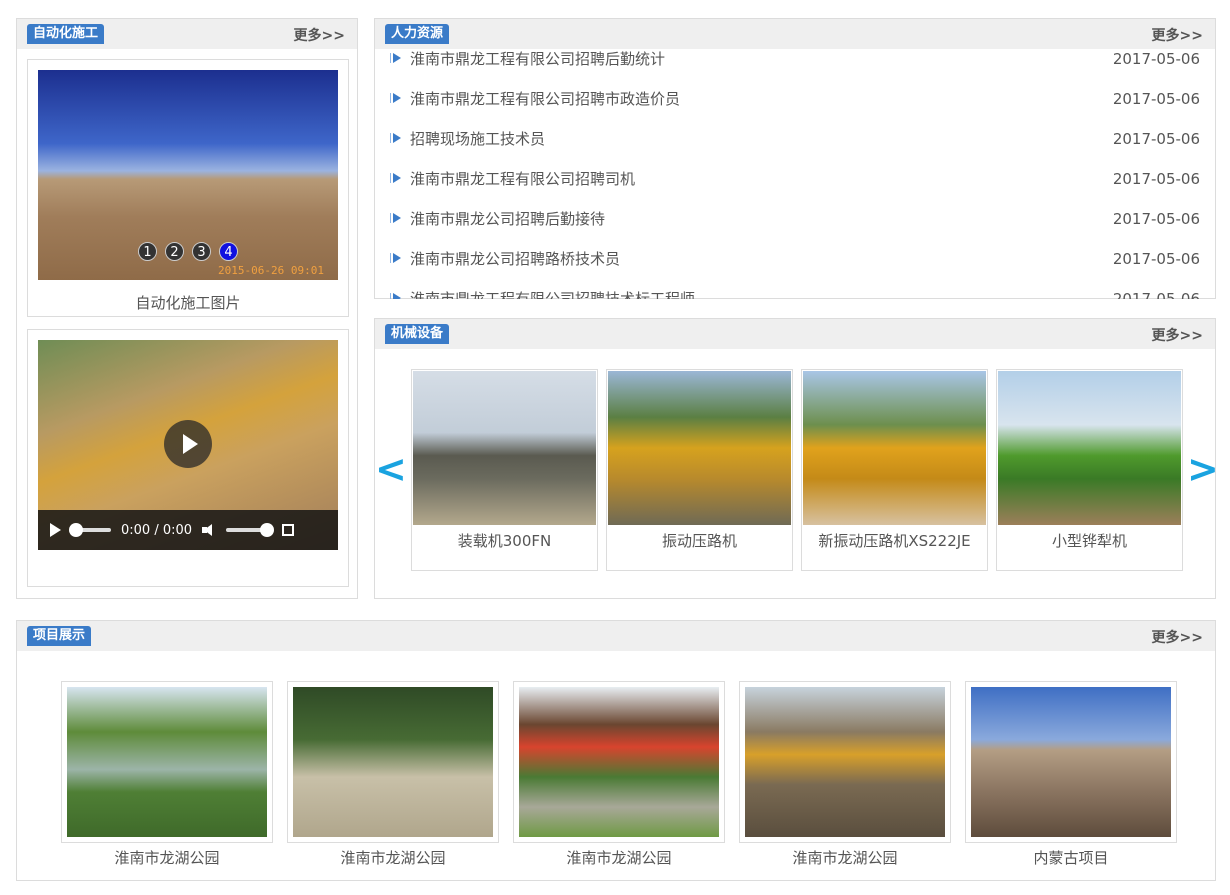 The height and width of the screenshot is (895, 1230). Describe the element at coordinates (391, 469) in the screenshot. I see `carousel-prev-arrow: <` at that location.